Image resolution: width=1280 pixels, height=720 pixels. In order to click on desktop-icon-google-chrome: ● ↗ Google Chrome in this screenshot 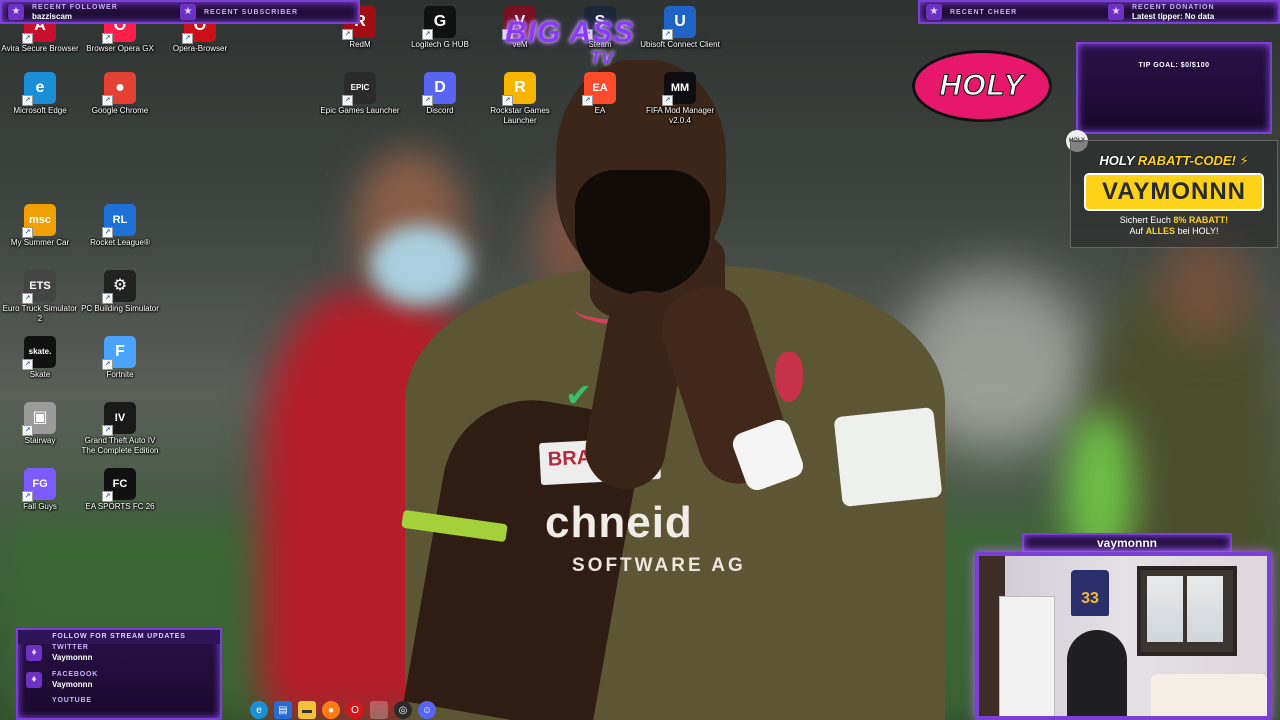, I will do `click(120, 94)`.